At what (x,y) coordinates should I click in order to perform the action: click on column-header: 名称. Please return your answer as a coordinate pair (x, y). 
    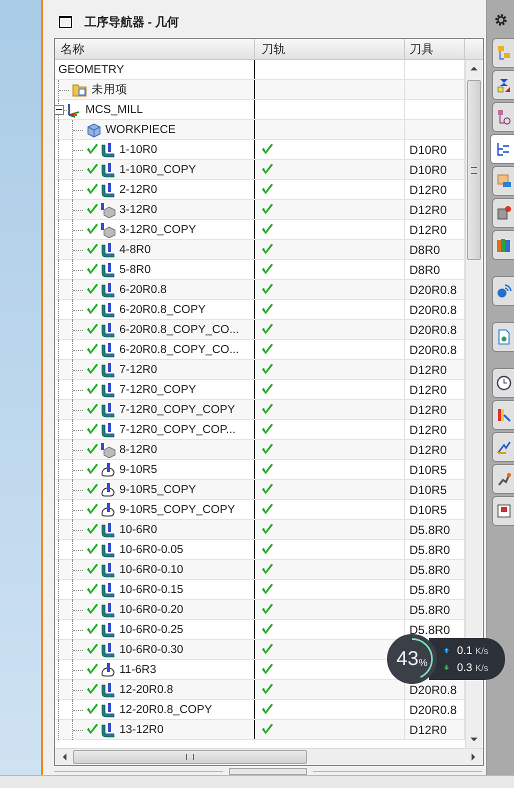
    Looking at the image, I should click on (155, 49).